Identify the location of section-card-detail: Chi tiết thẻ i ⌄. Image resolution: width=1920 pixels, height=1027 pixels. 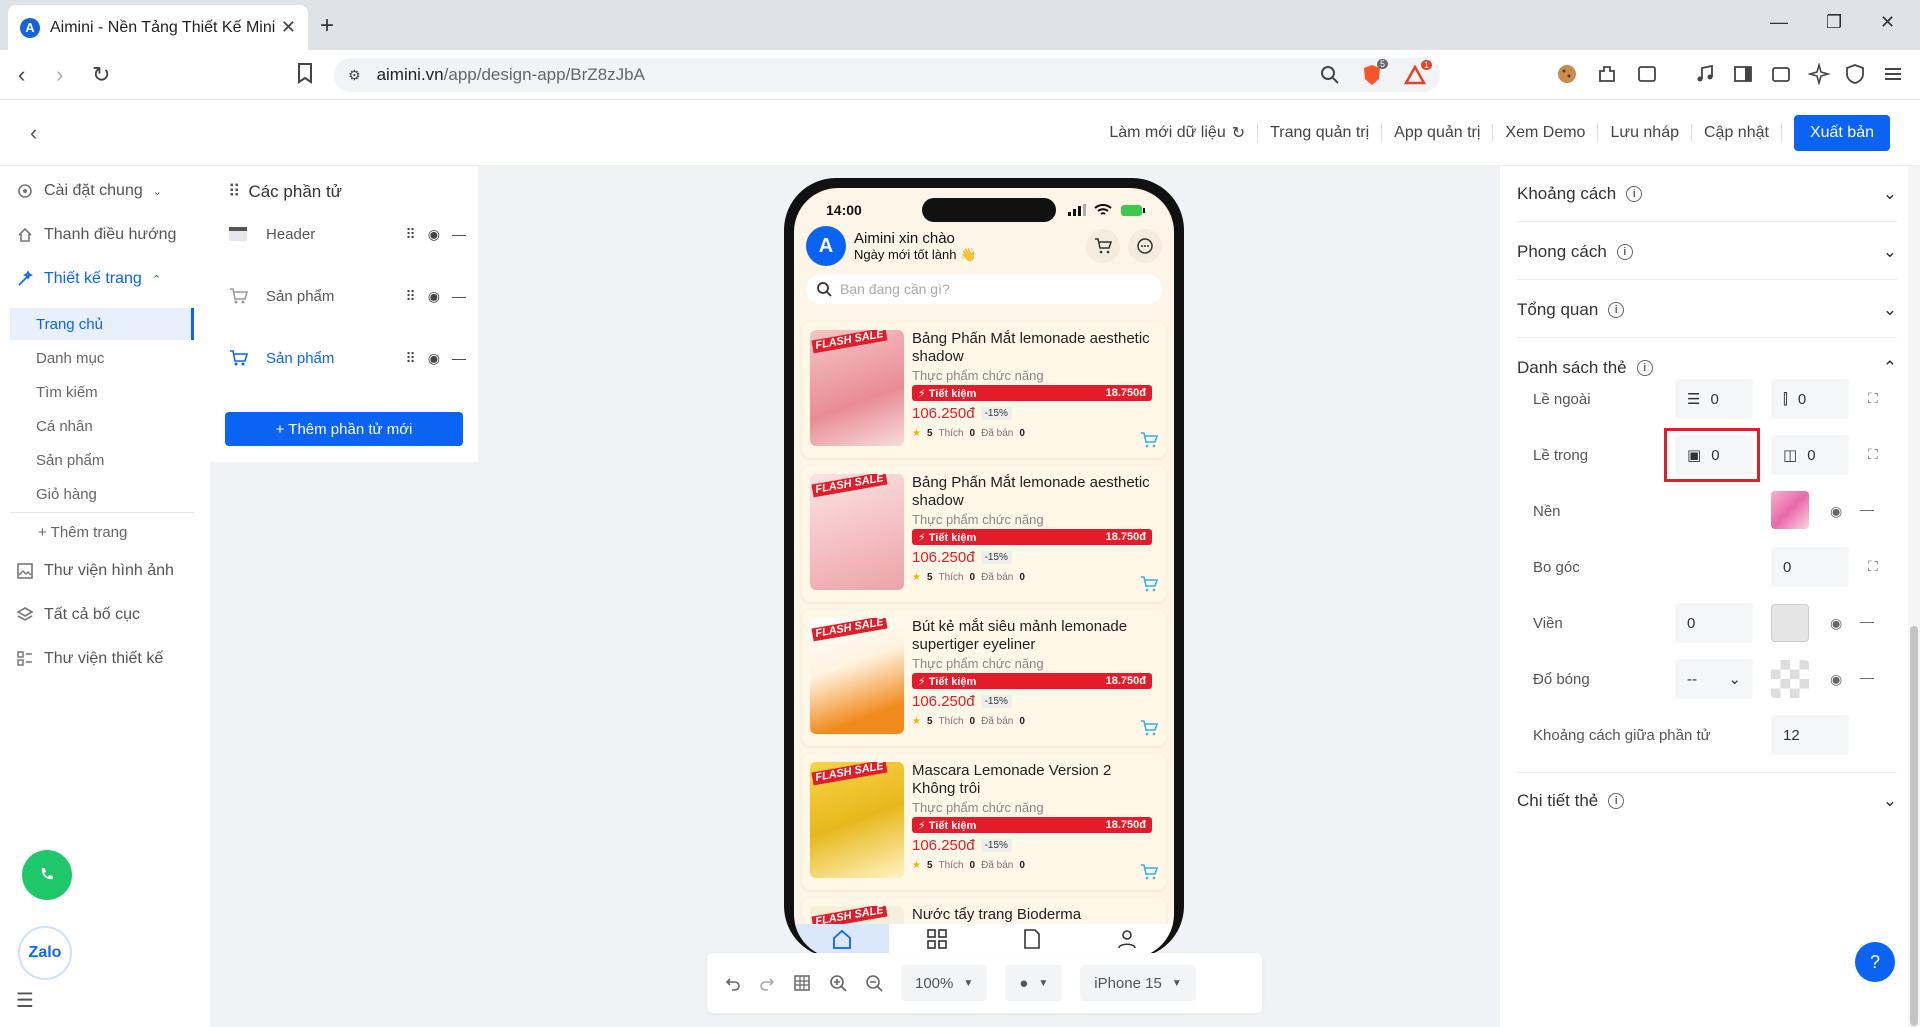
(1707, 800).